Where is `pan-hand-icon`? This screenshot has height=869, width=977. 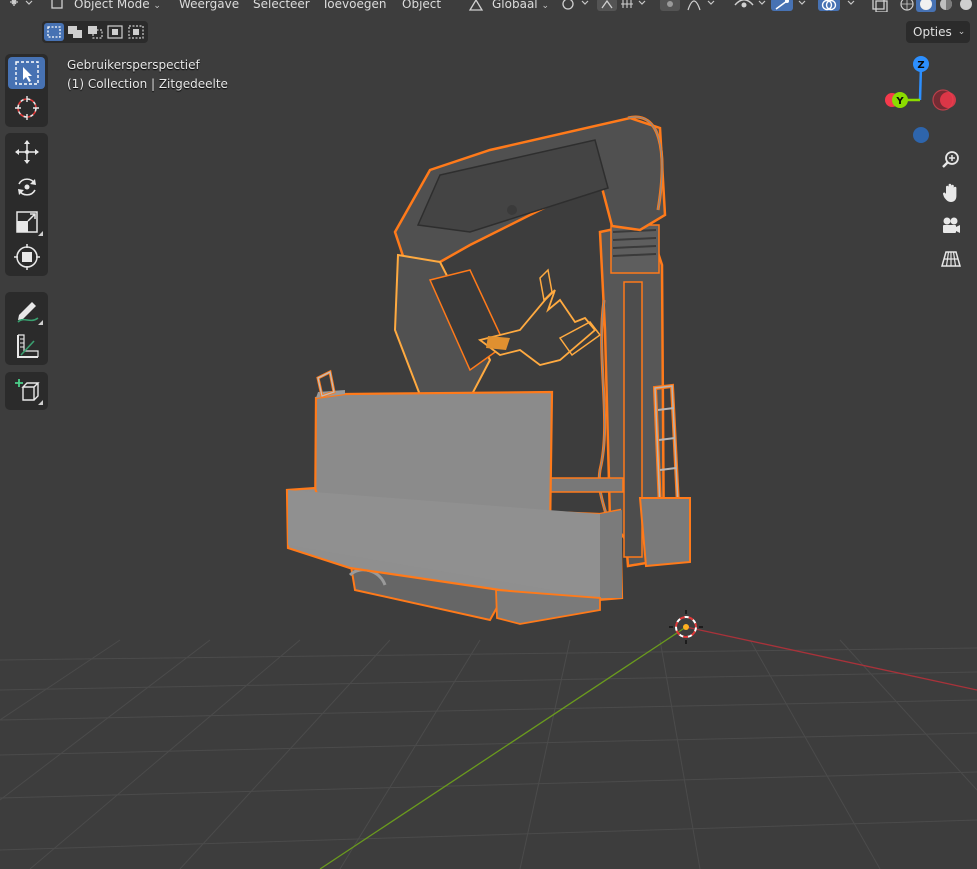
pan-hand-icon is located at coordinates (949, 192).